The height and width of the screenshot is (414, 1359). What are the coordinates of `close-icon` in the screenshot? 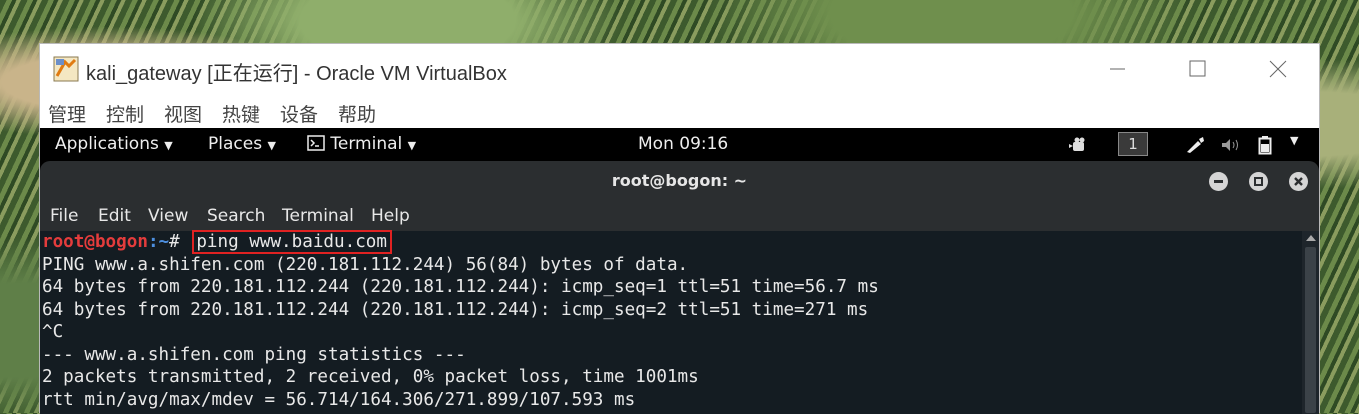 It's located at (1298, 181).